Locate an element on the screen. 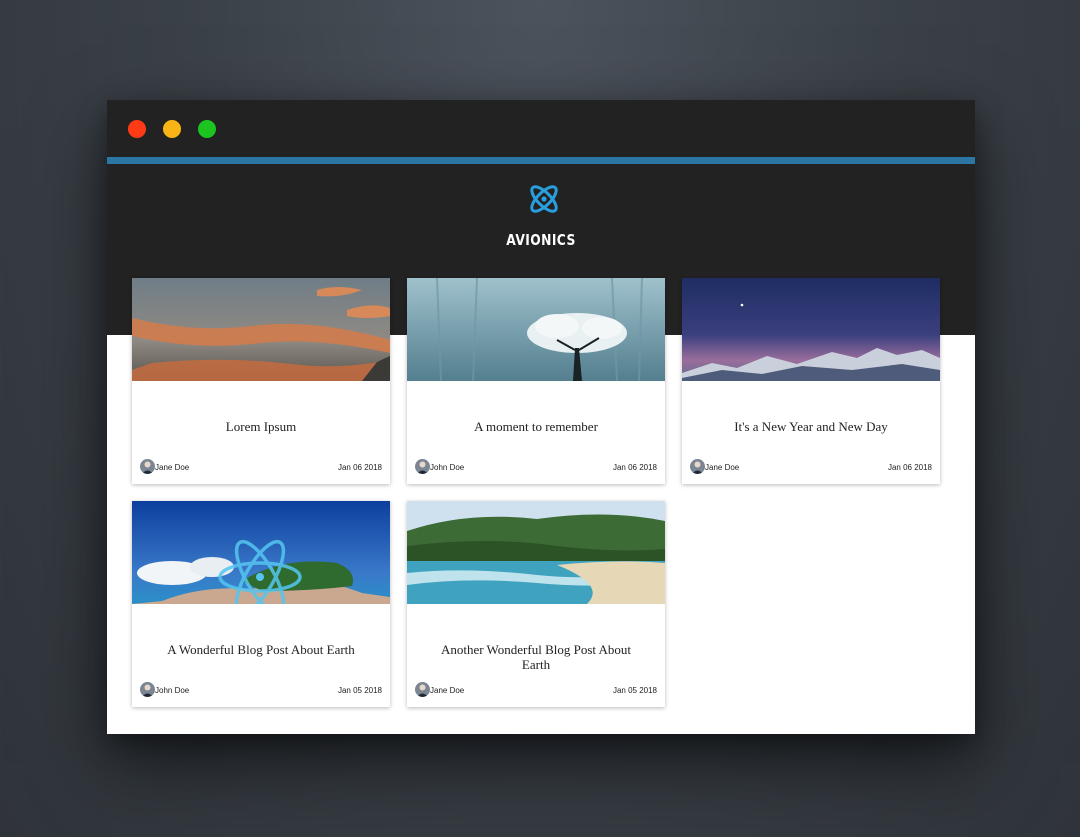 Image resolution: width=1080 pixels, height=837 pixels. post-image-beach-hills is located at coordinates (536, 552).